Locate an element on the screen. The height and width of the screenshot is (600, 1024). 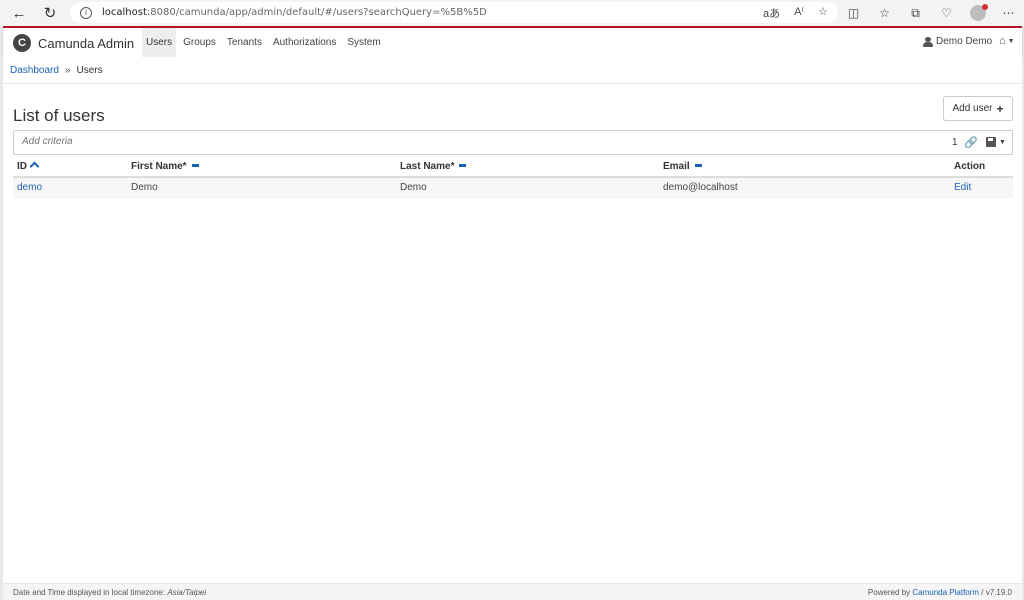
breadcrumb: Dashboard » Users is located at coordinates (512, 70).